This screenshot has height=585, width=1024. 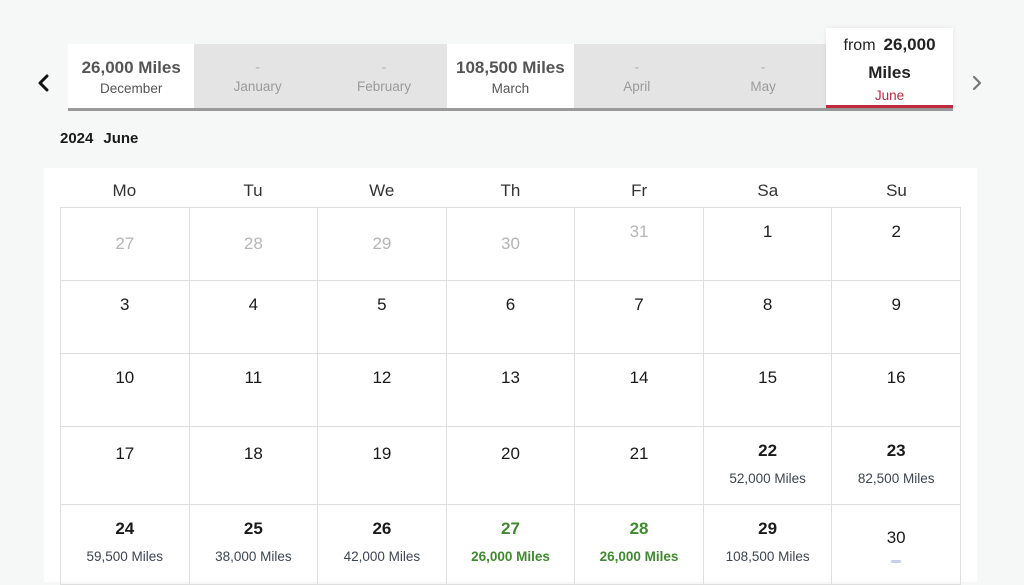 I want to click on month-tab-february: - February, so click(x=384, y=76).